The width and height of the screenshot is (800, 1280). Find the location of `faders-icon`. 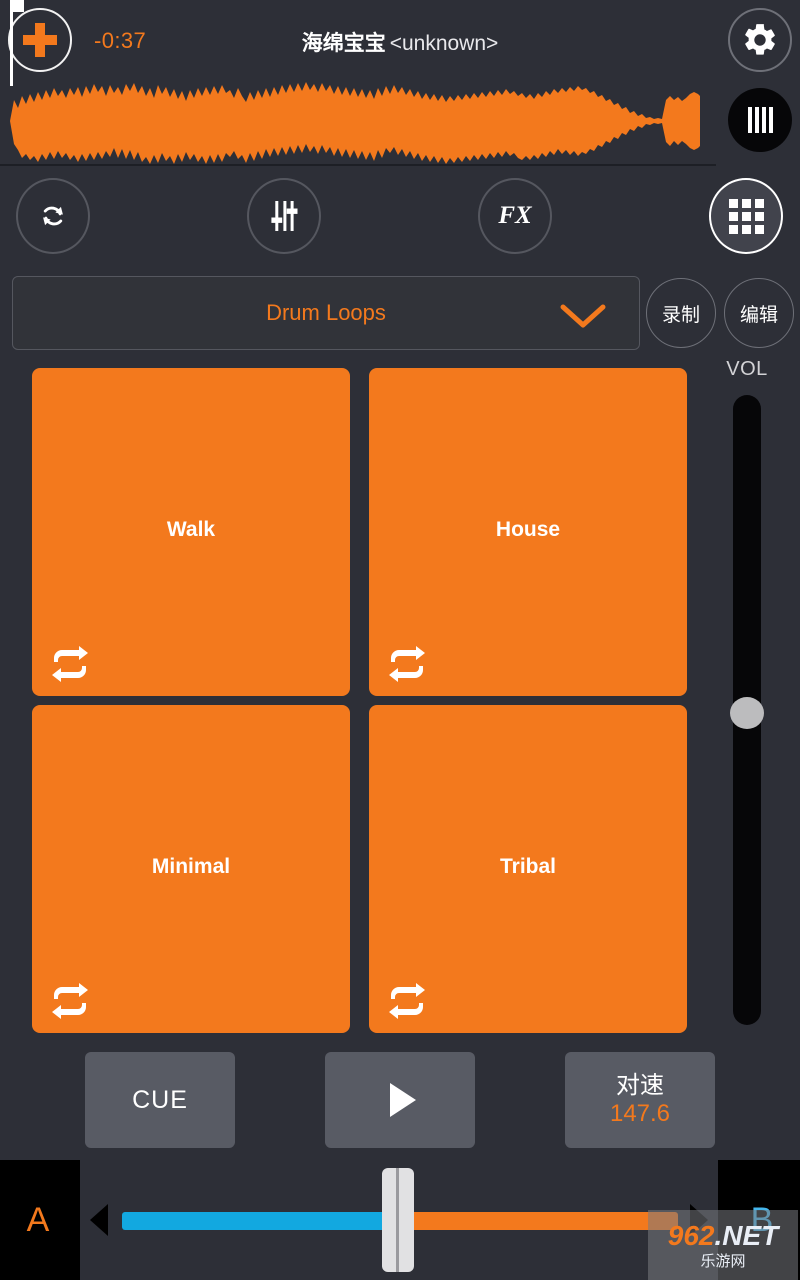

faders-icon is located at coordinates (284, 216).